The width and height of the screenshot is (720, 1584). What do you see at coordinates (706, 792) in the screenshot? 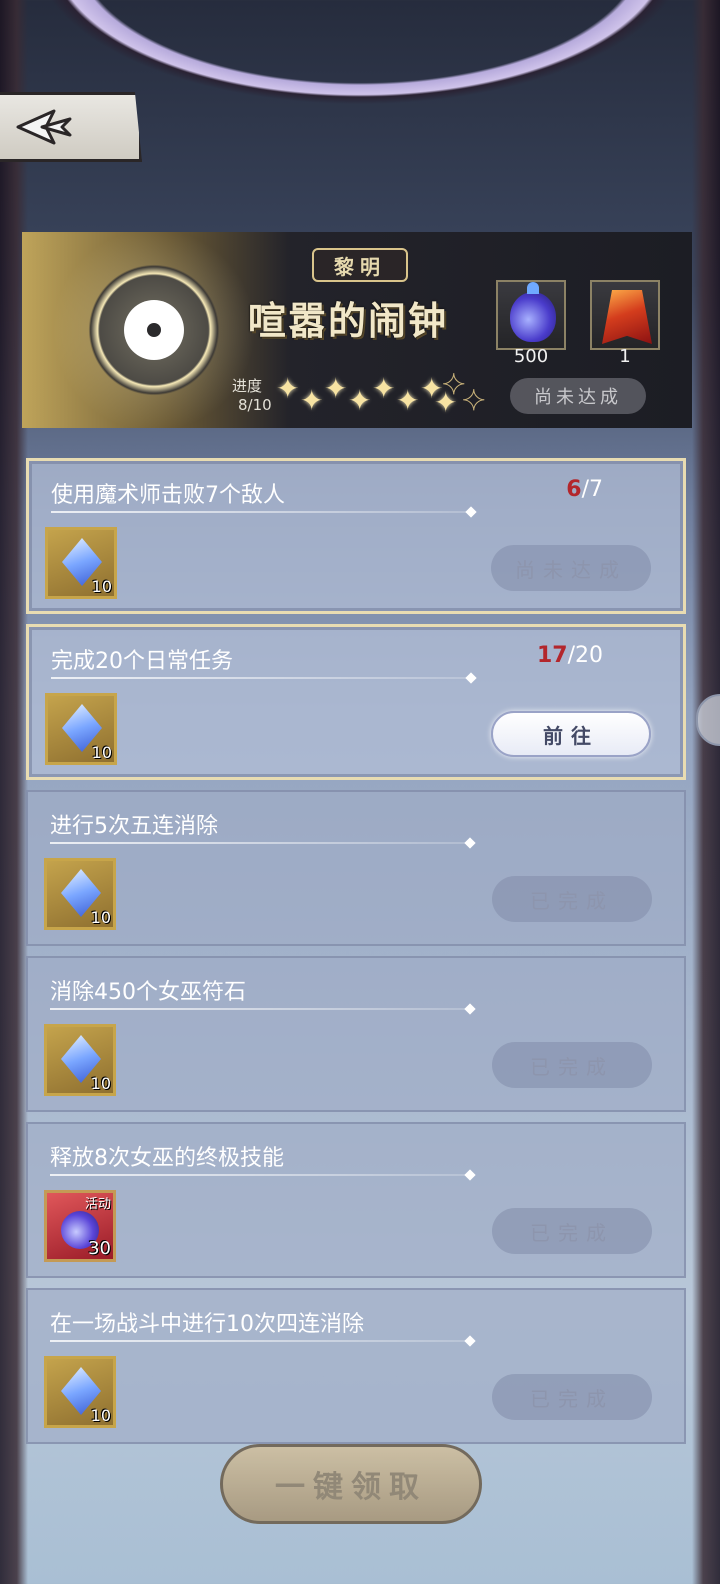
I see `right-vine-ornament` at bounding box center [706, 792].